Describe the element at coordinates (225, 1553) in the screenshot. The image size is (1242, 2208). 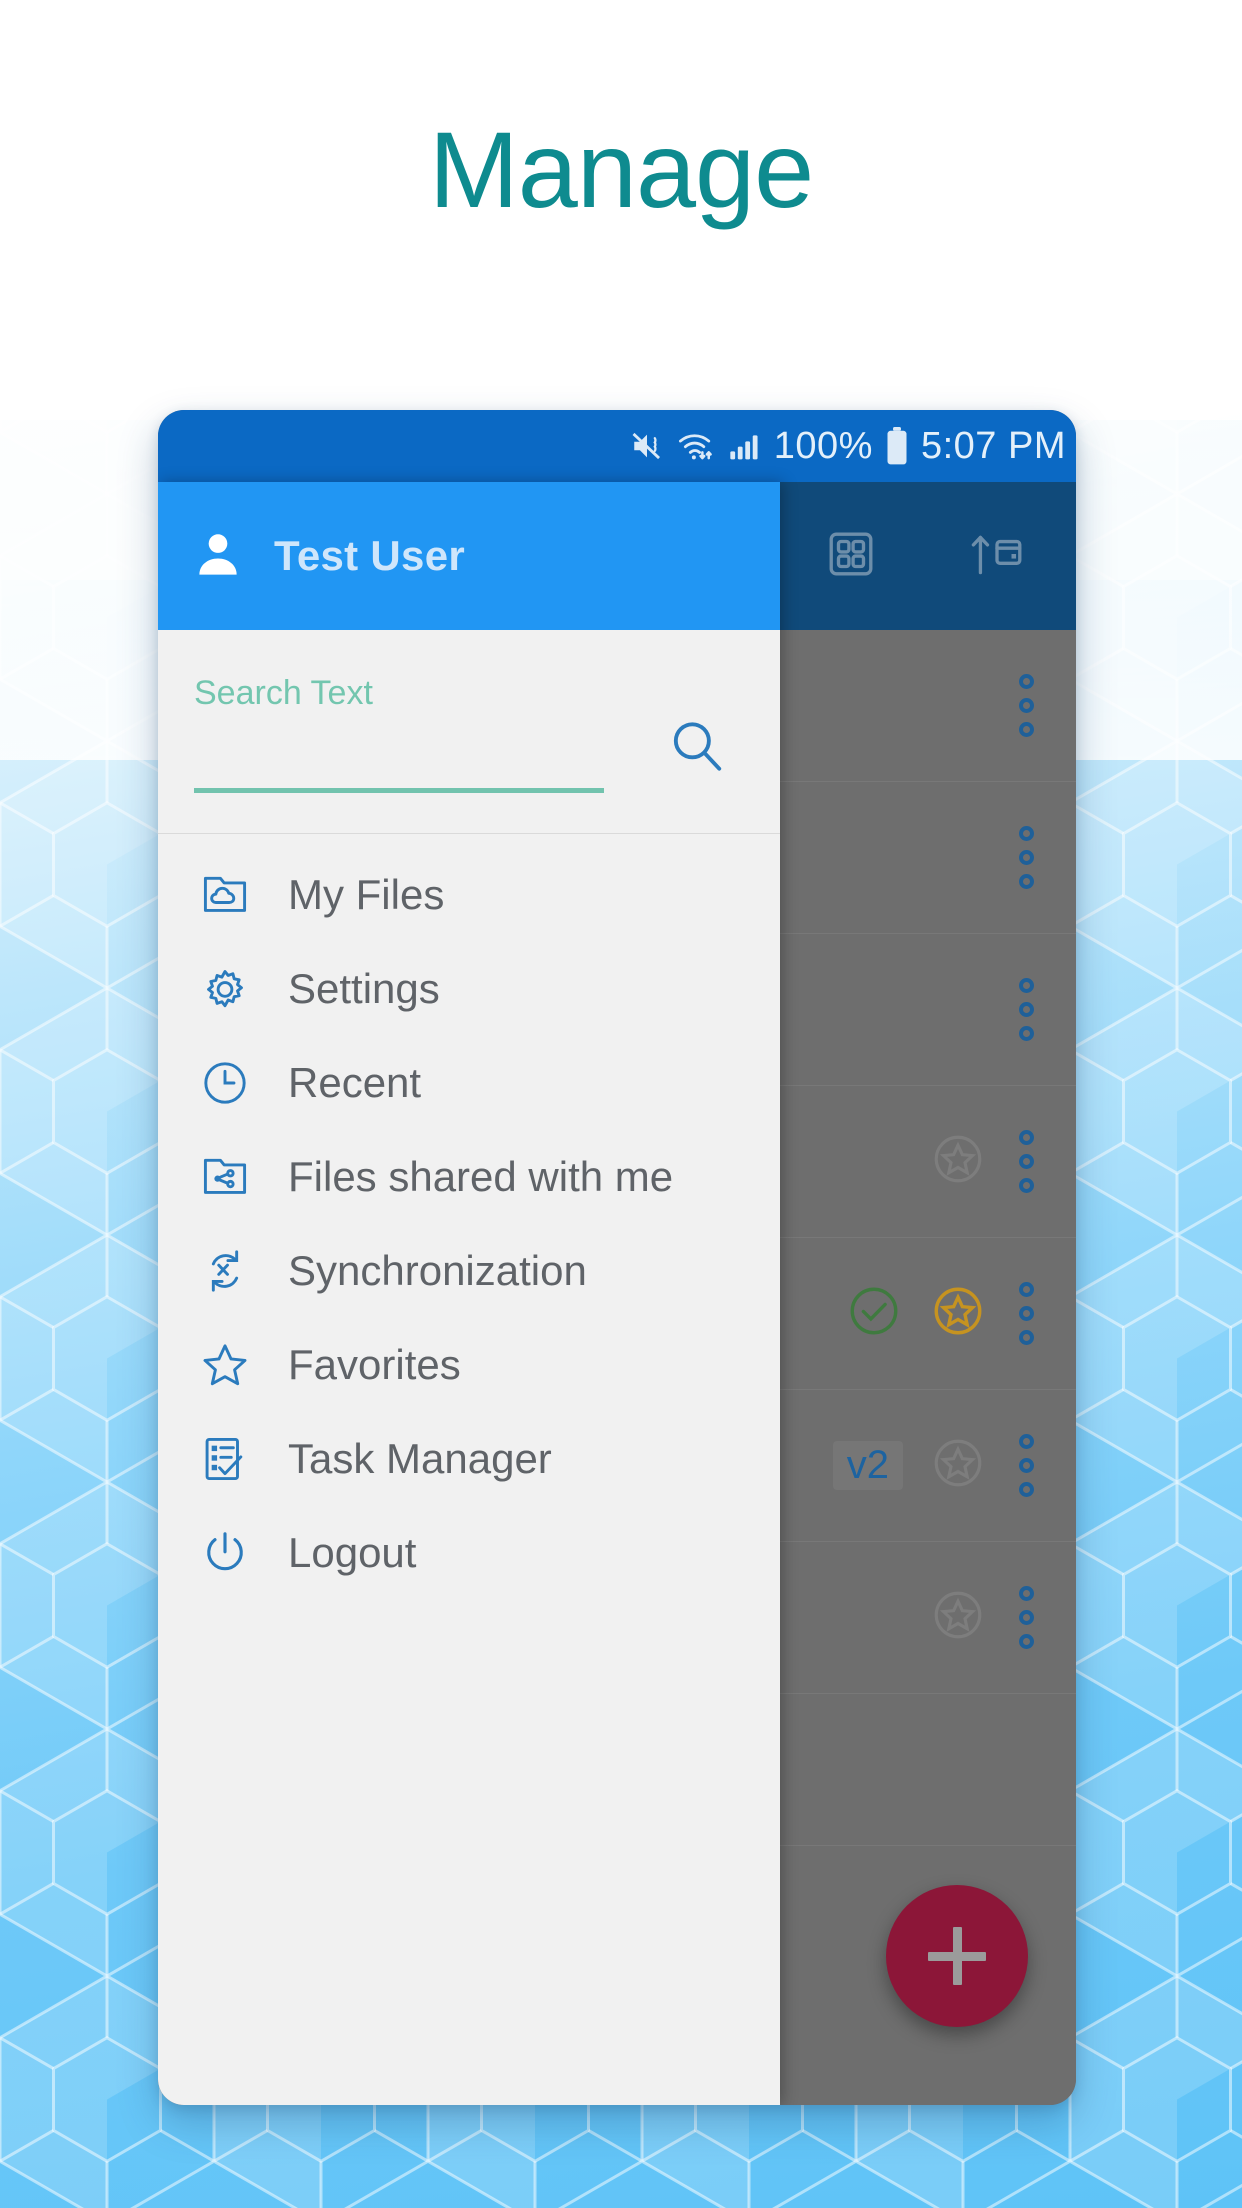
I see `power-icon` at that location.